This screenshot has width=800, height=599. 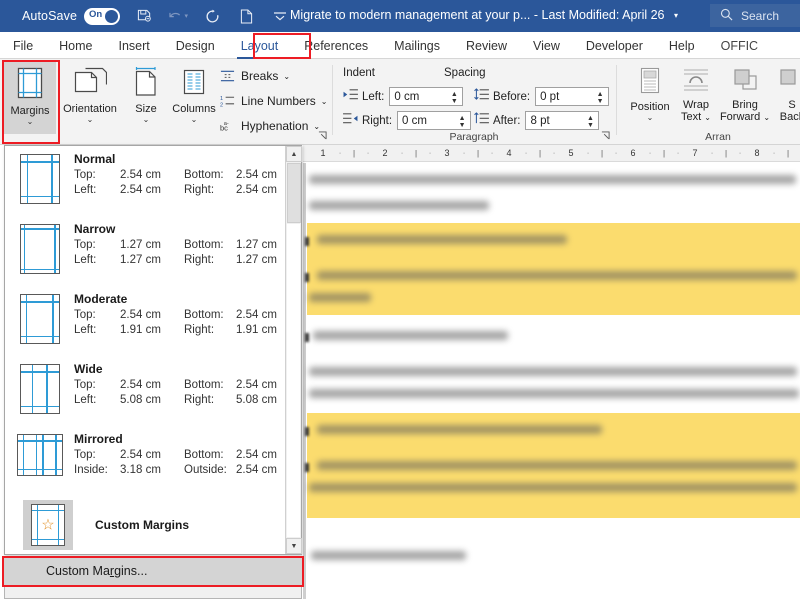 What do you see at coordinates (112, 16) in the screenshot?
I see `autosave-toggle-knob` at bounding box center [112, 16].